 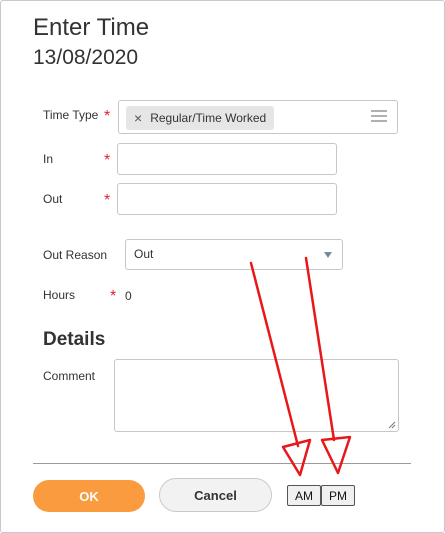 What do you see at coordinates (227, 199) in the screenshot?
I see `out-time-input` at bounding box center [227, 199].